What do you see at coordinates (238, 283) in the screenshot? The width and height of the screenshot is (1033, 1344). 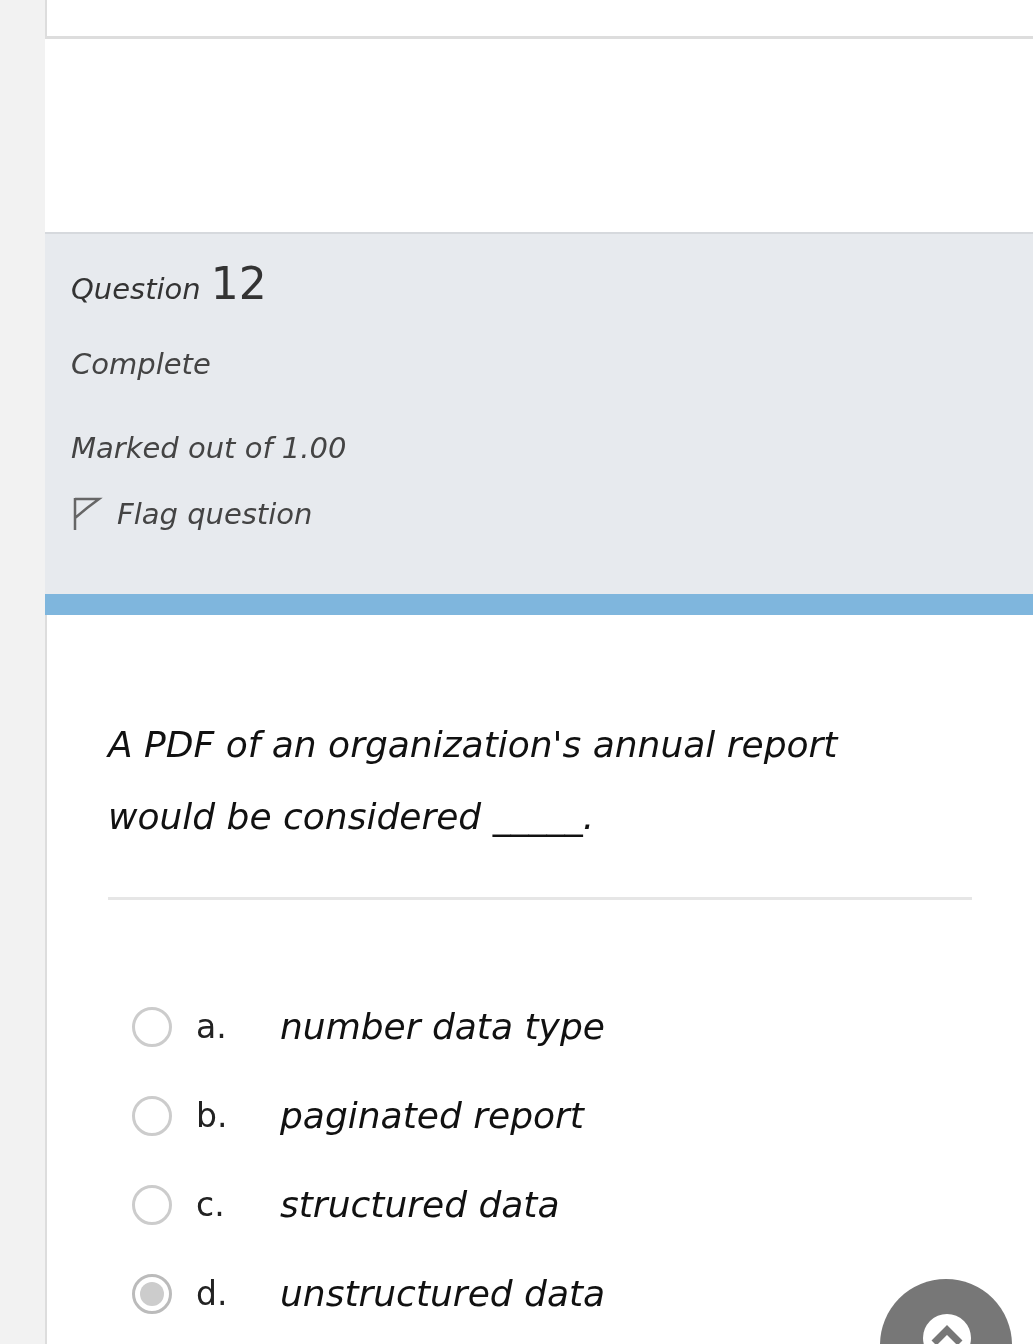 I see `question-number: 12` at bounding box center [238, 283].